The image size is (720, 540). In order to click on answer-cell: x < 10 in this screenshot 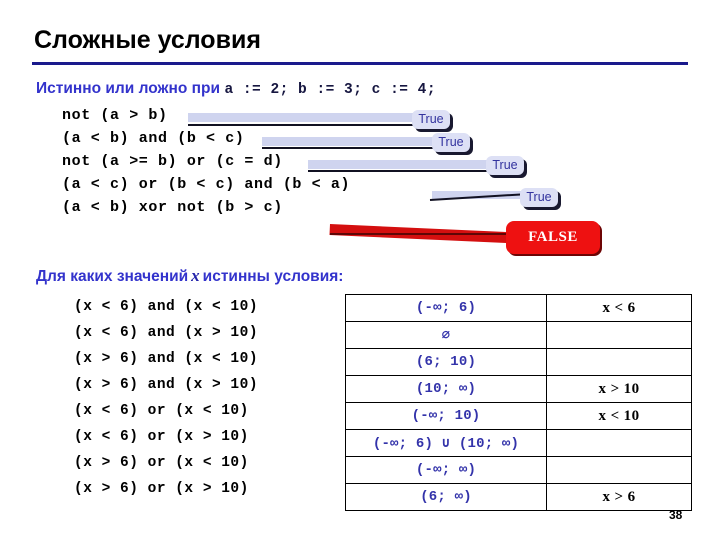, I will do `click(619, 416)`.